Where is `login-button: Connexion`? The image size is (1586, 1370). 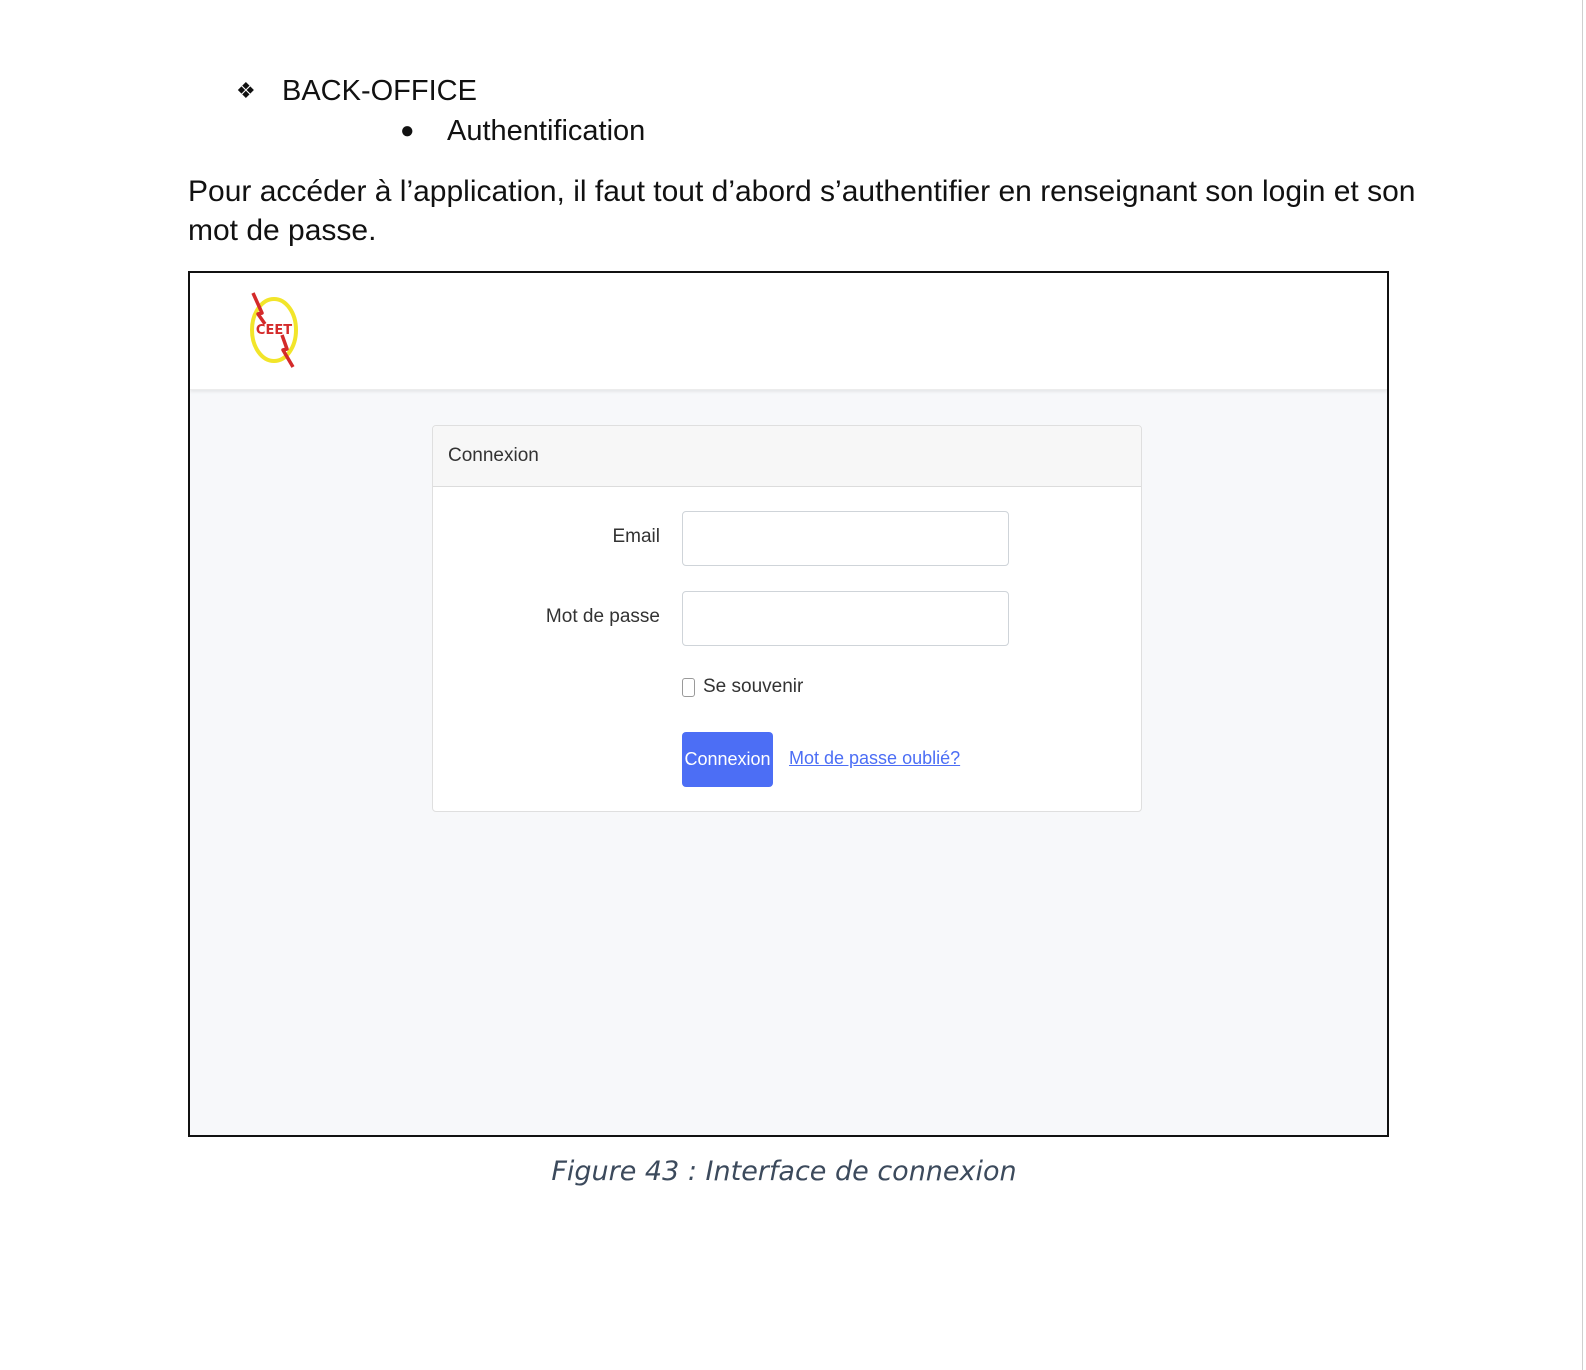
login-button: Connexion is located at coordinates (727, 759).